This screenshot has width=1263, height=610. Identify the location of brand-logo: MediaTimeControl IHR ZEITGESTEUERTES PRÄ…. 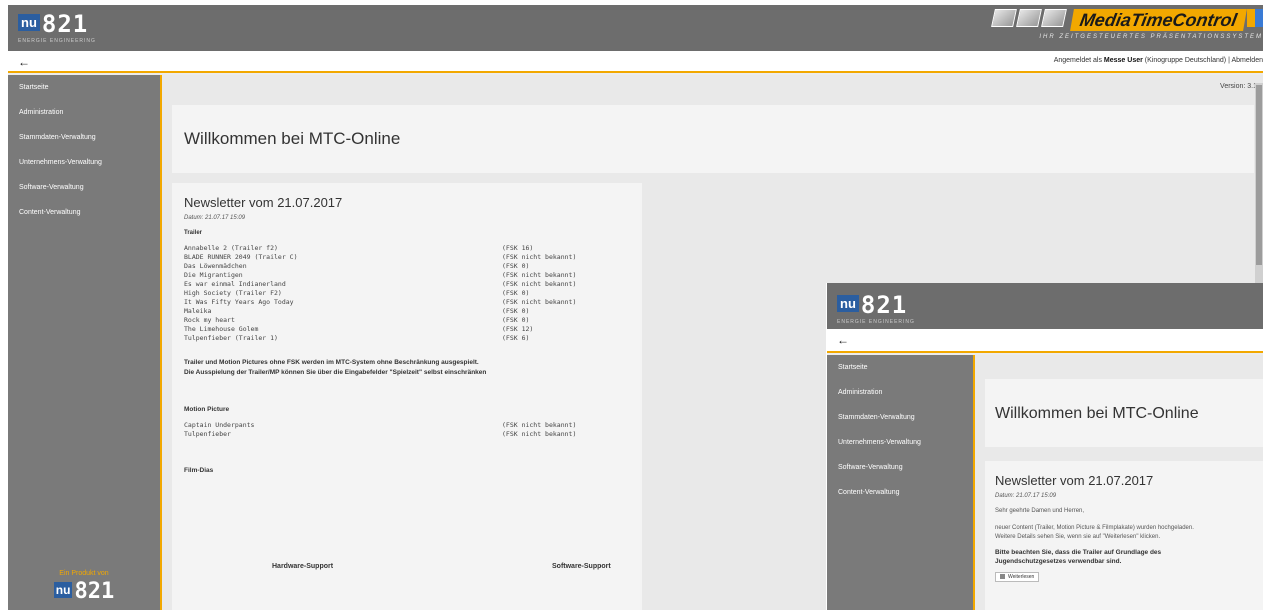
(1127, 28).